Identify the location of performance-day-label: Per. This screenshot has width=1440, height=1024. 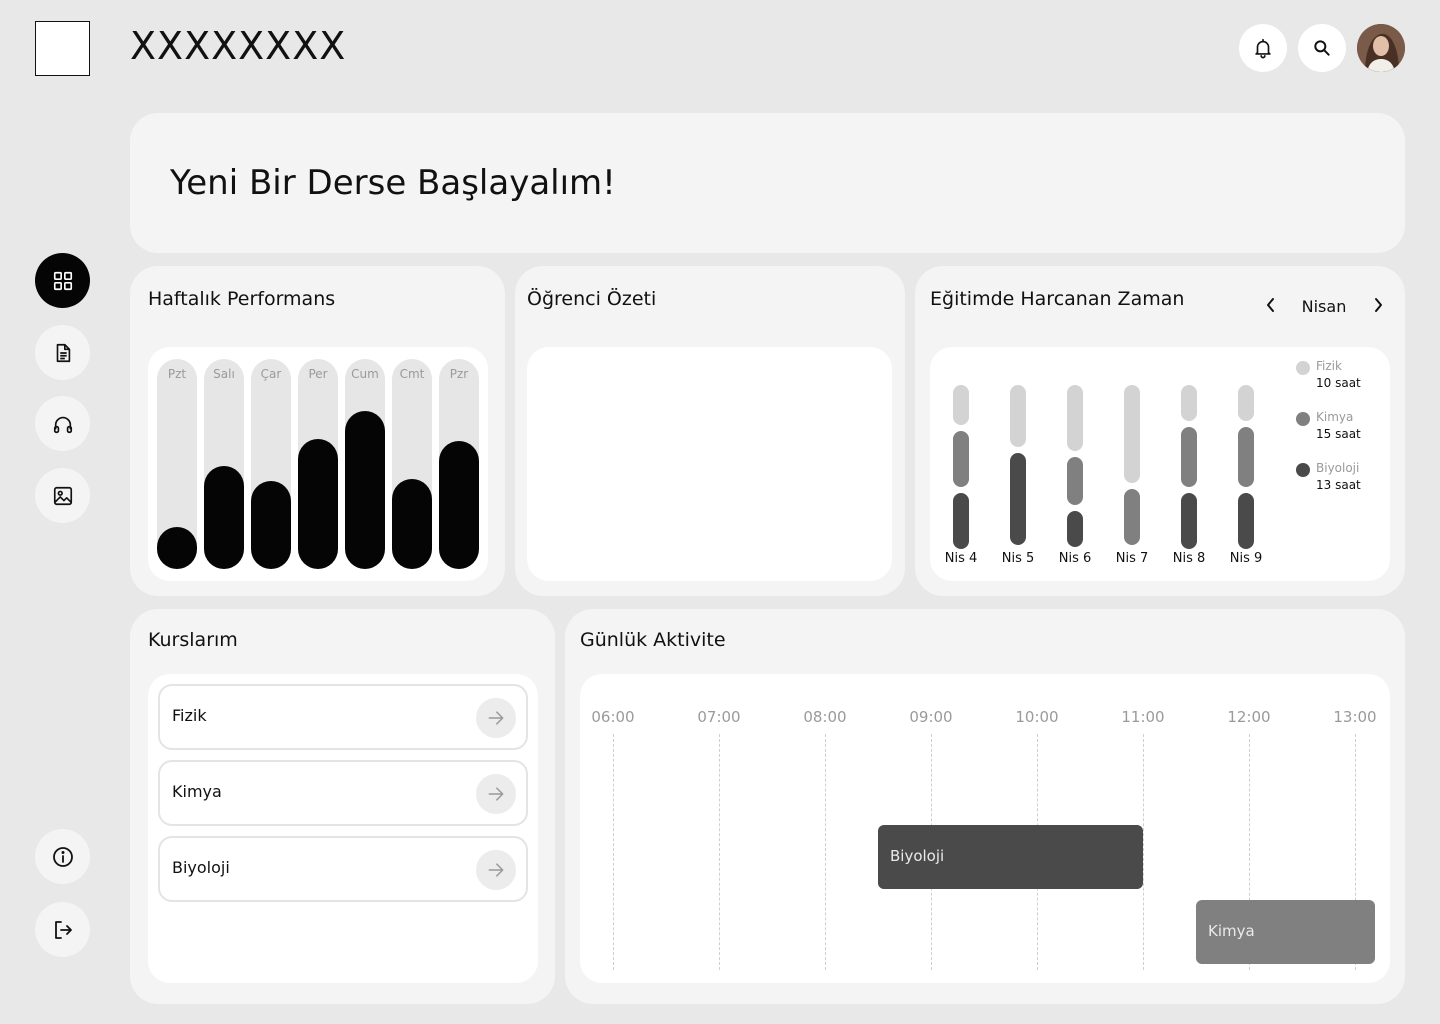
(318, 374).